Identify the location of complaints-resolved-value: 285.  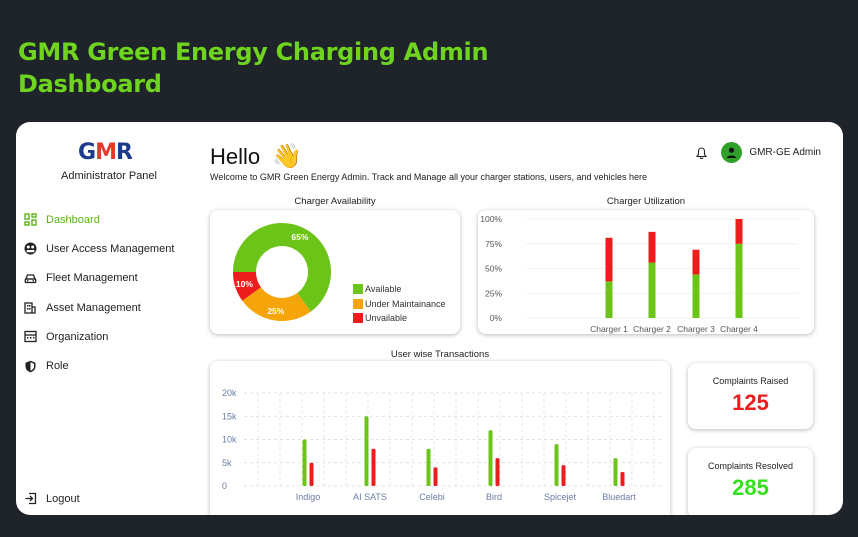
(750, 487).